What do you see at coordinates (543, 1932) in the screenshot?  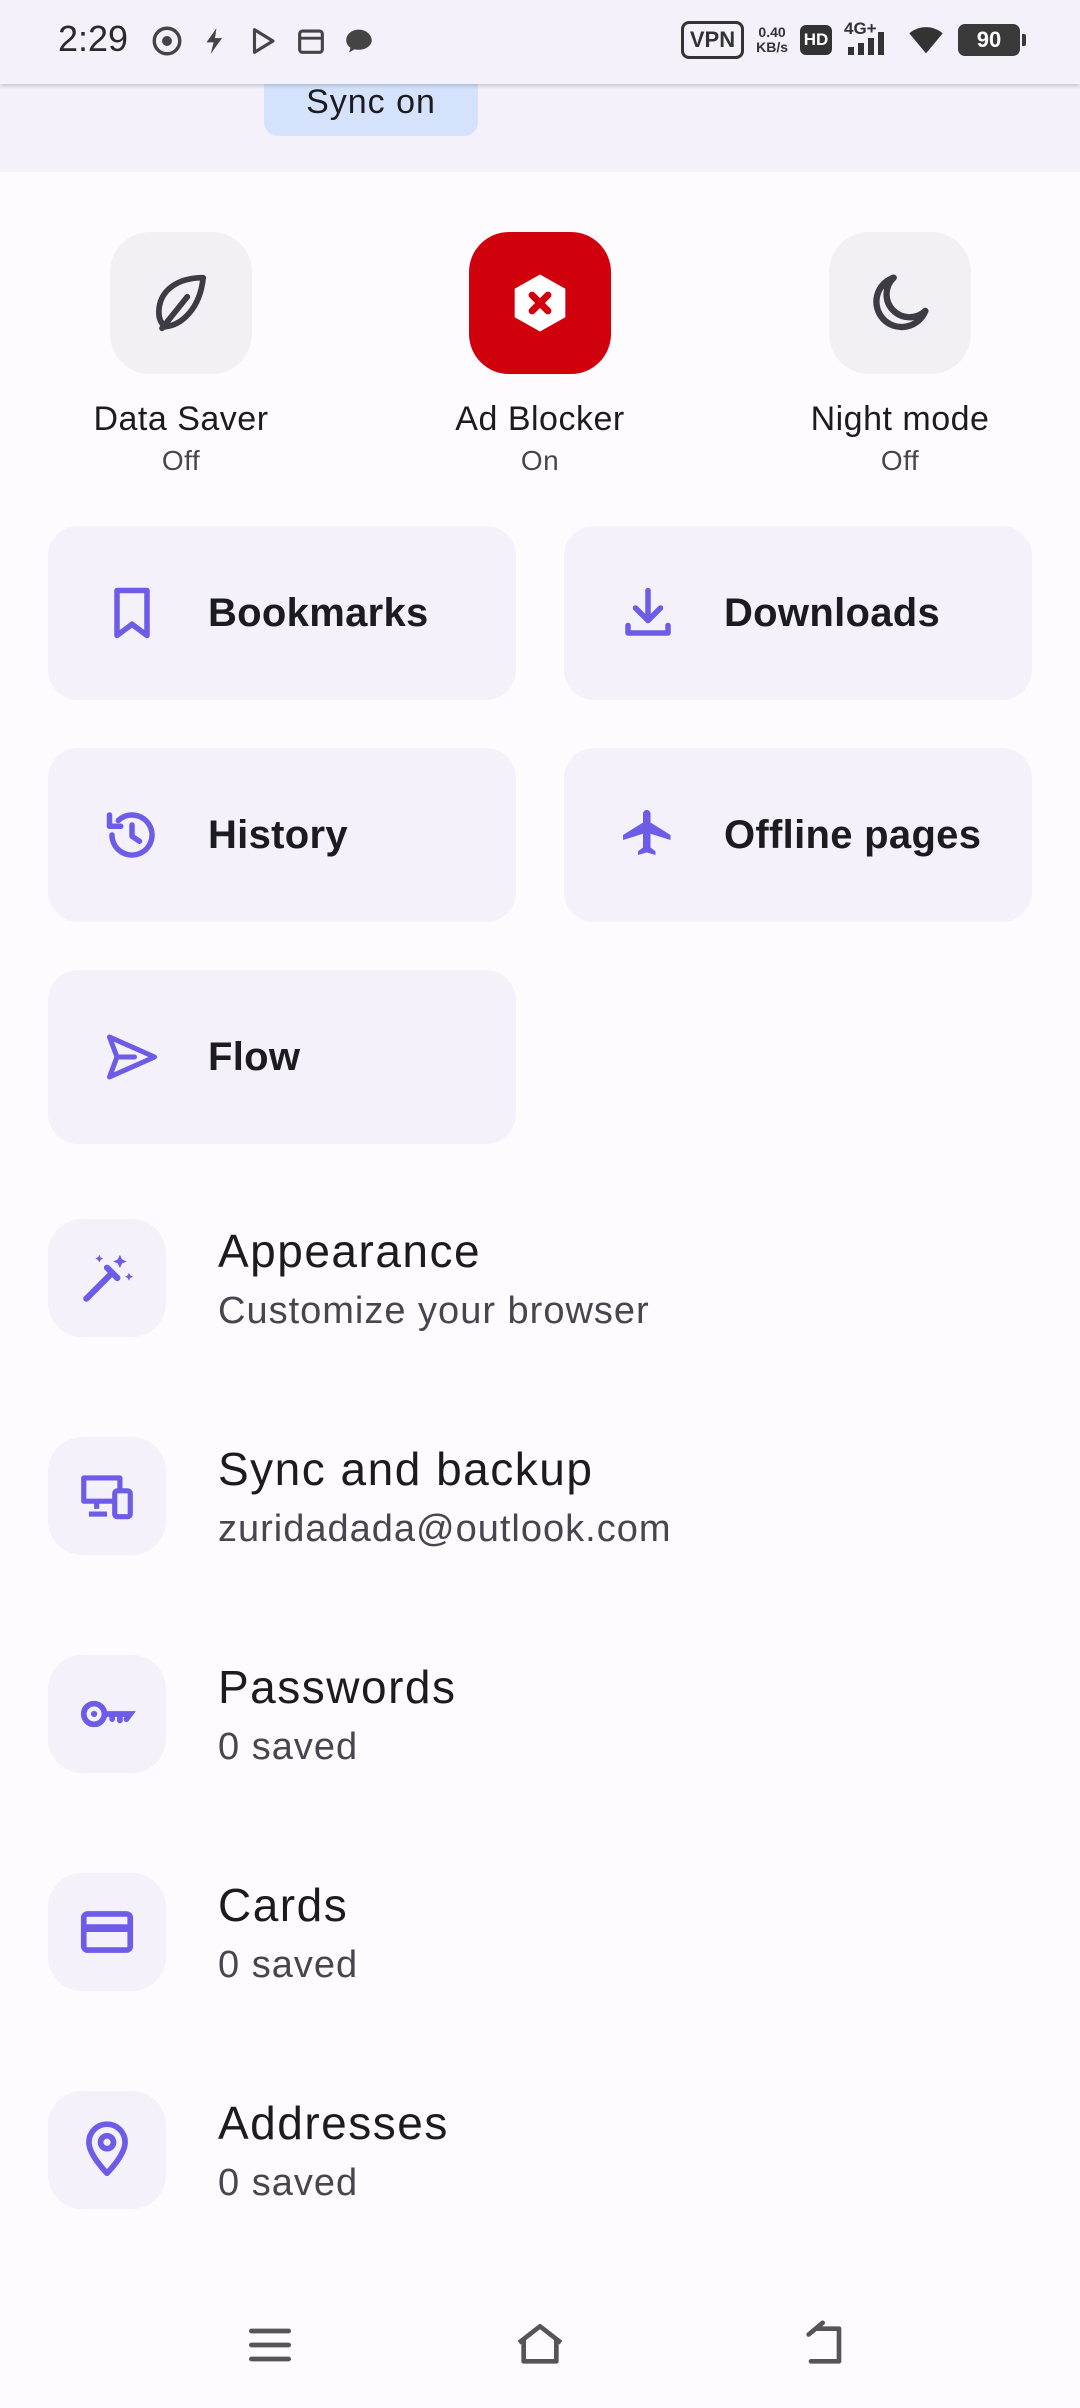 I see `cards-item: Cards 0 saved` at bounding box center [543, 1932].